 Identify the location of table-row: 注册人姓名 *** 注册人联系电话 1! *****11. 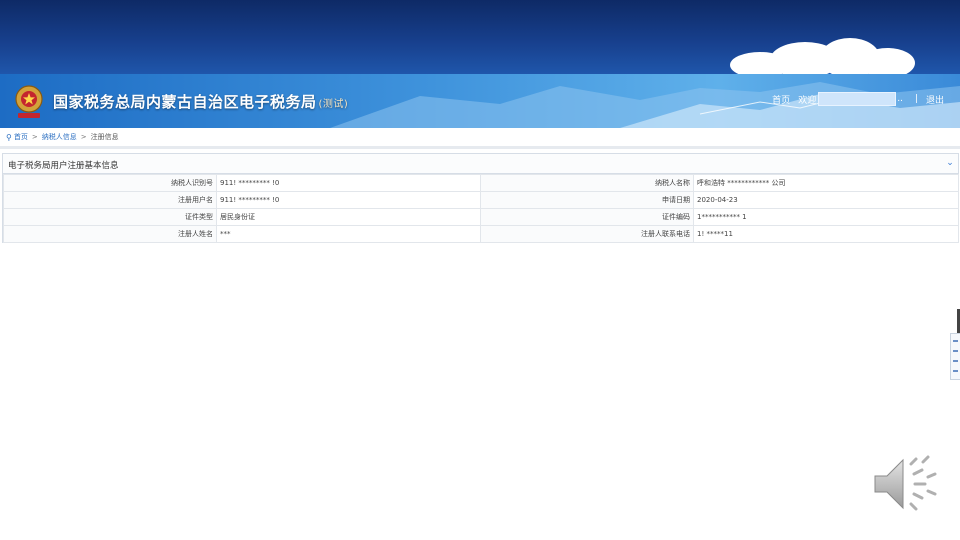
(481, 234).